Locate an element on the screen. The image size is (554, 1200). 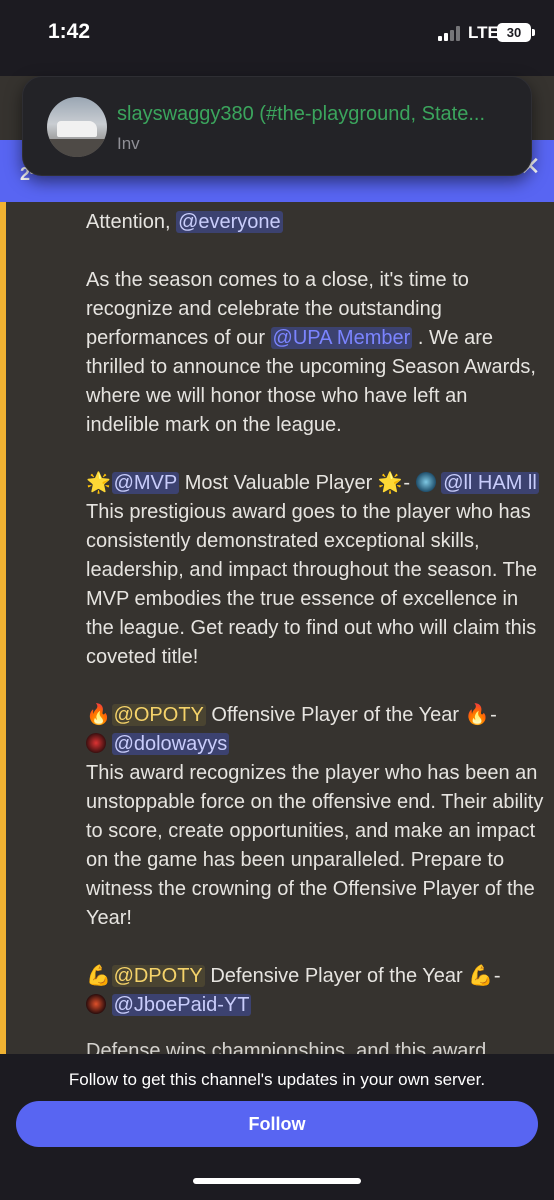
award-title: Defensive Player of the Year is located at coordinates (336, 976).